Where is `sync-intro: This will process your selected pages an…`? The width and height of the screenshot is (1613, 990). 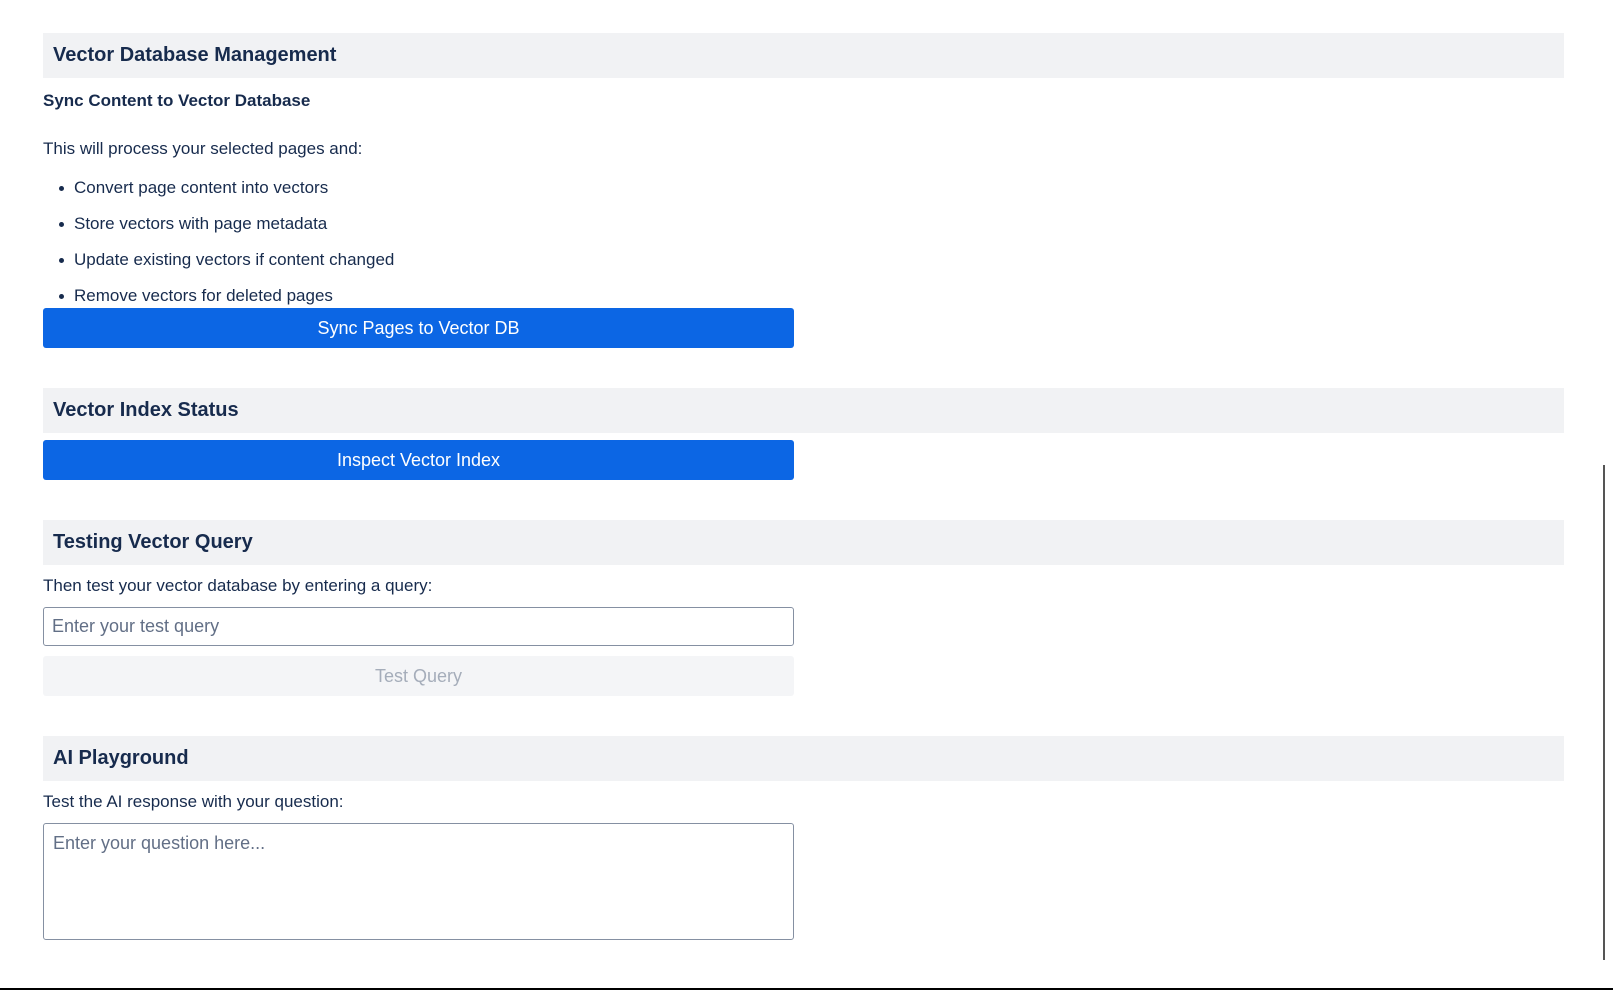
sync-intro: This will process your selected pages an… is located at coordinates (203, 148).